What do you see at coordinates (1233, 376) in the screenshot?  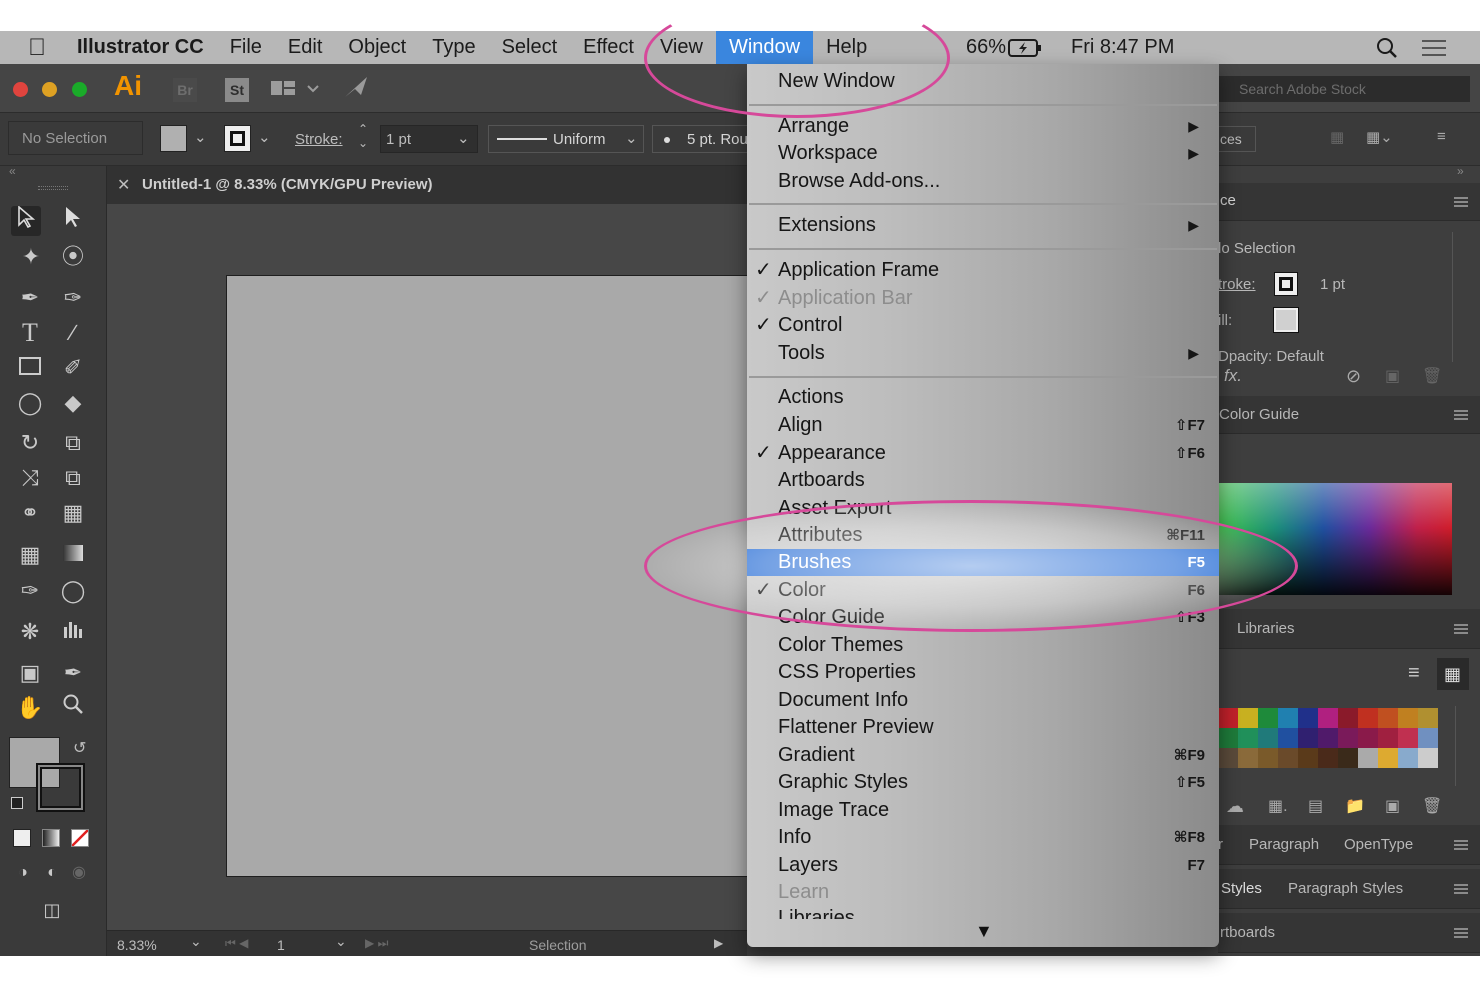 I see `add-effect-icon: fx.` at bounding box center [1233, 376].